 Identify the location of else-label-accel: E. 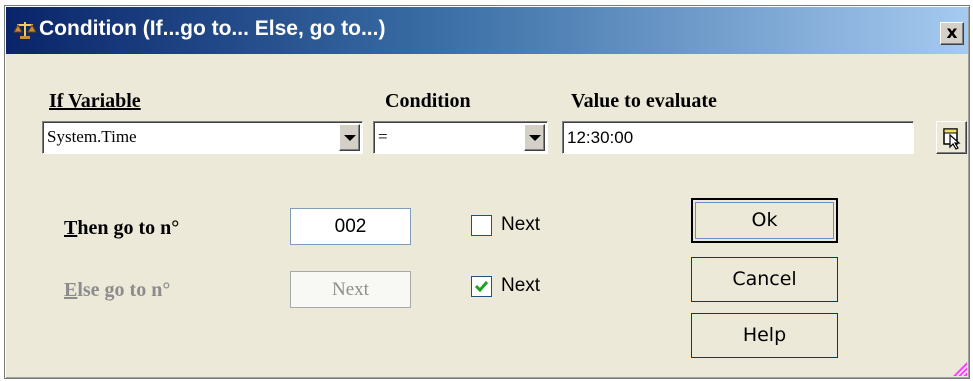
(71, 290).